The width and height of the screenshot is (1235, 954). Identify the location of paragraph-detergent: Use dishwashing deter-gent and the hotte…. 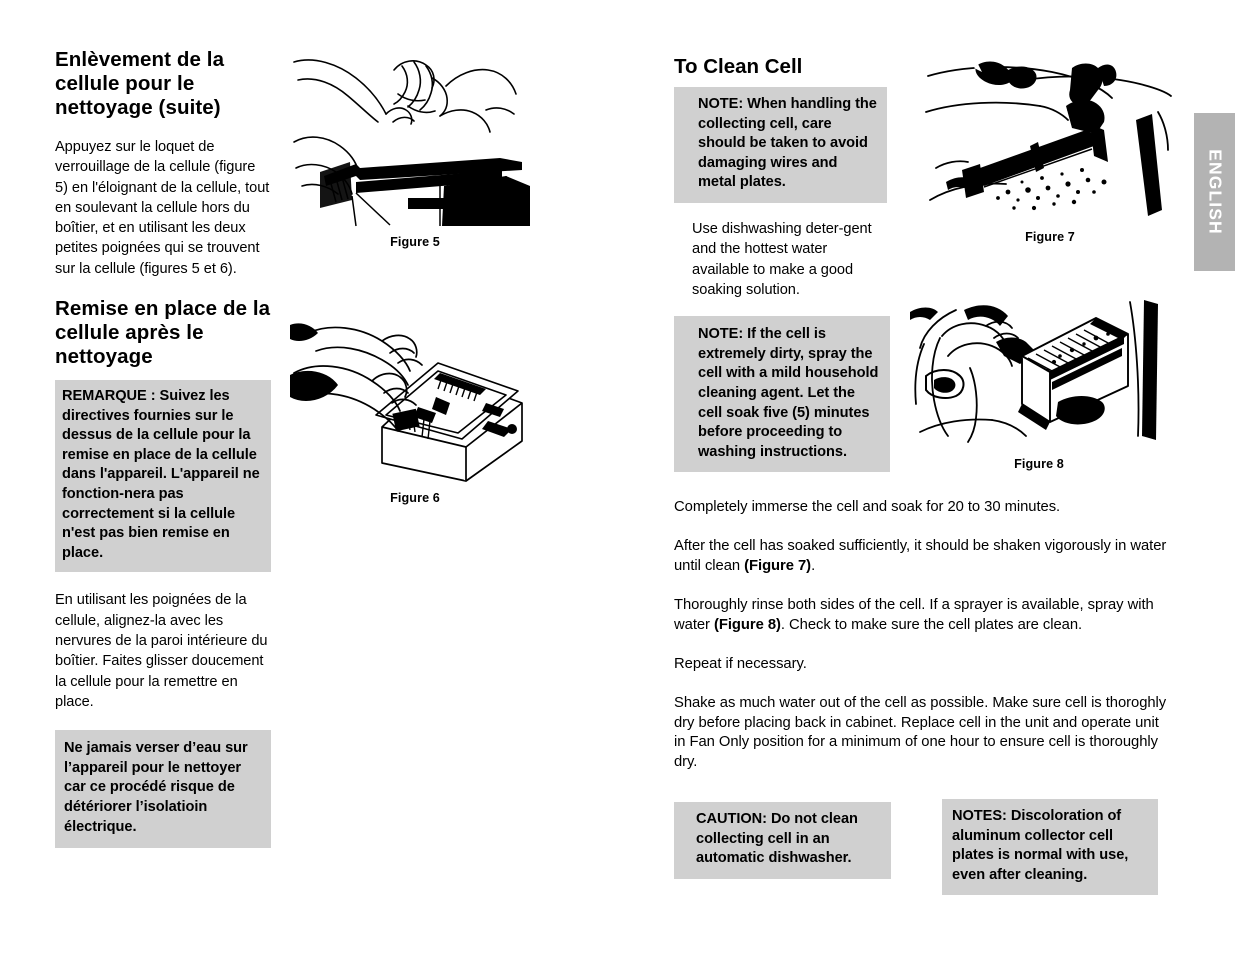
(782, 259).